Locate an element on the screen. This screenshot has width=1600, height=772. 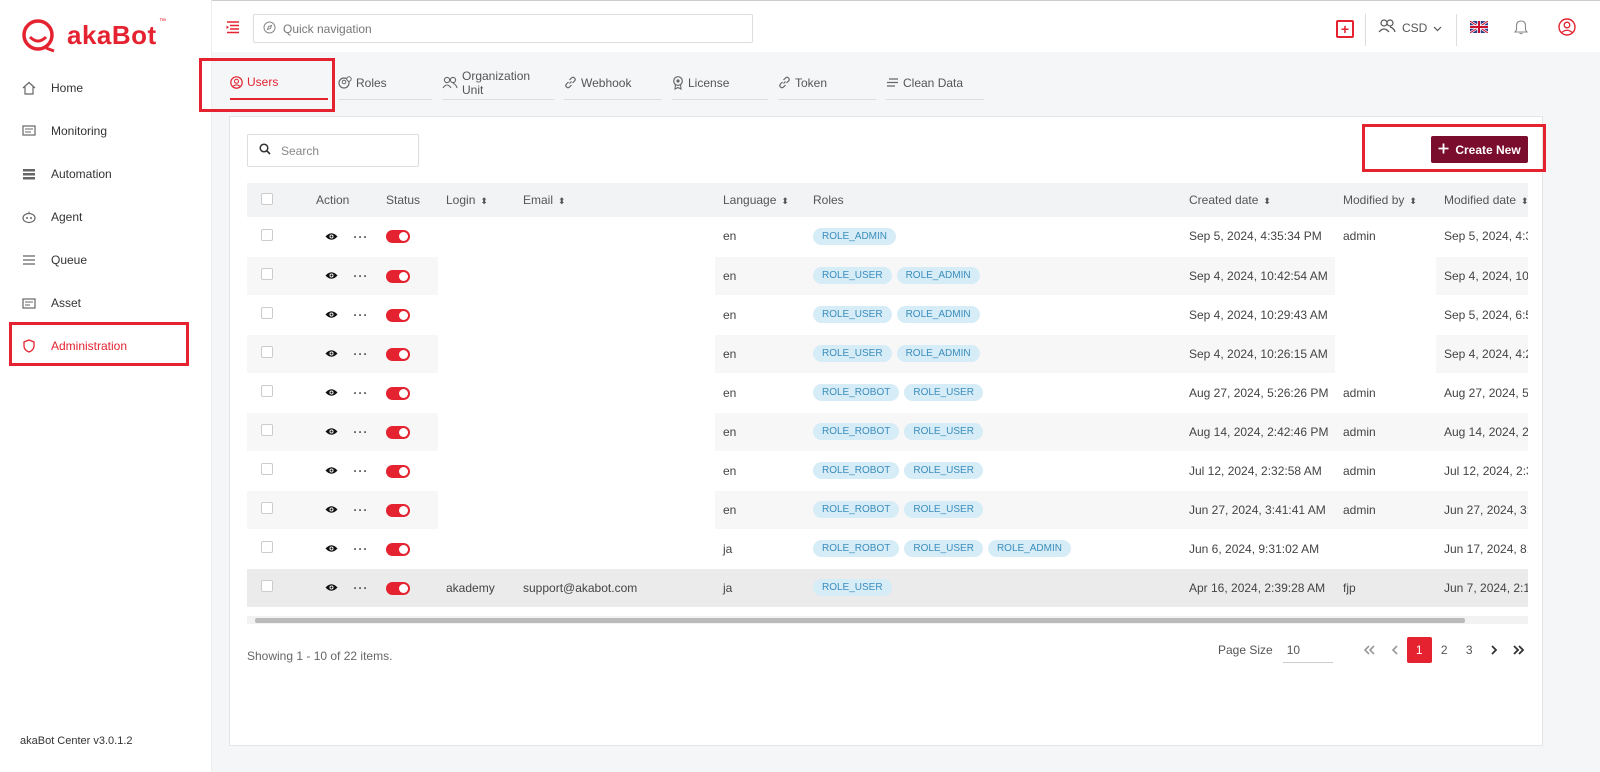
page-3-button: 3 is located at coordinates (1469, 650).